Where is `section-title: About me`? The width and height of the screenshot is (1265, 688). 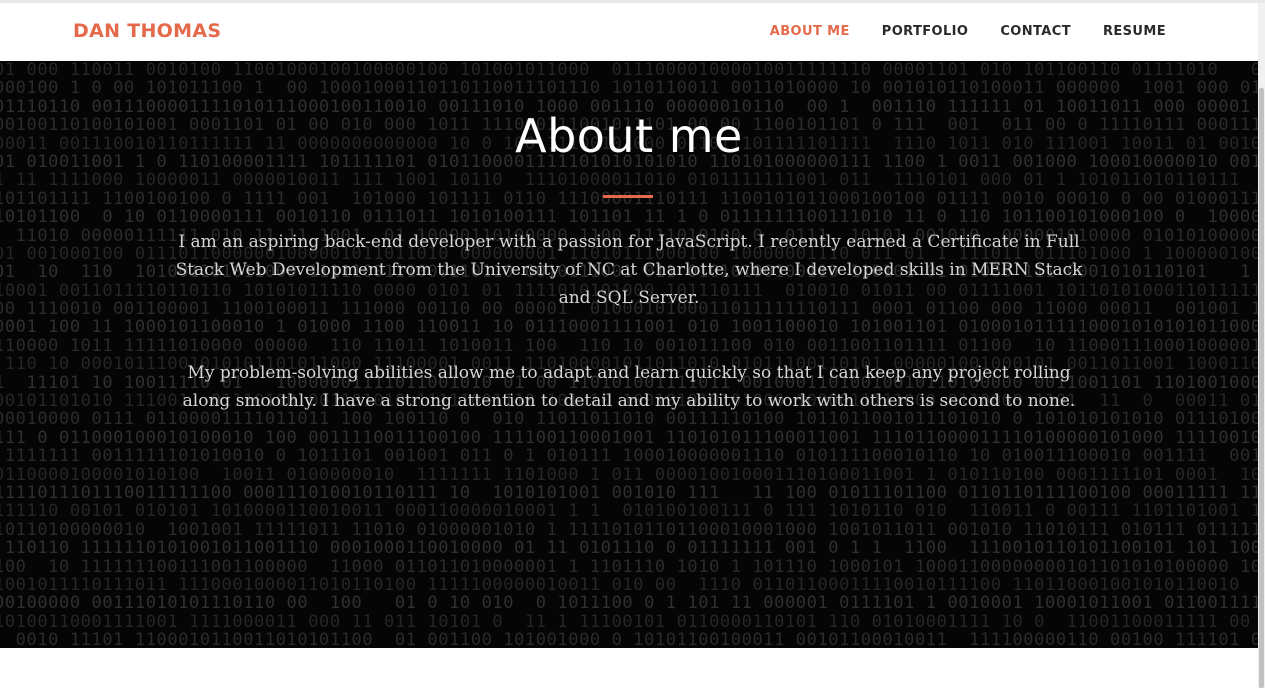 section-title: About me is located at coordinates (629, 136).